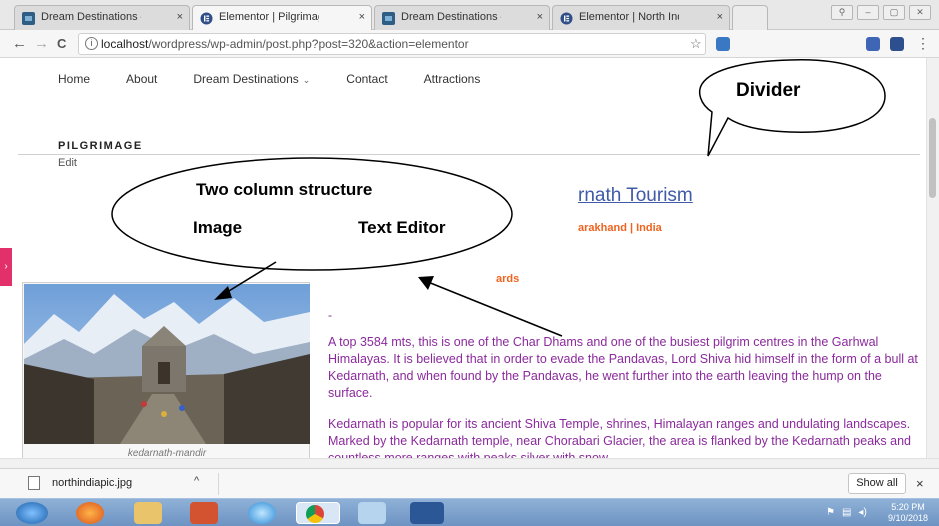 The height and width of the screenshot is (526, 939). I want to click on chrome-taskbar-button, so click(318, 513).